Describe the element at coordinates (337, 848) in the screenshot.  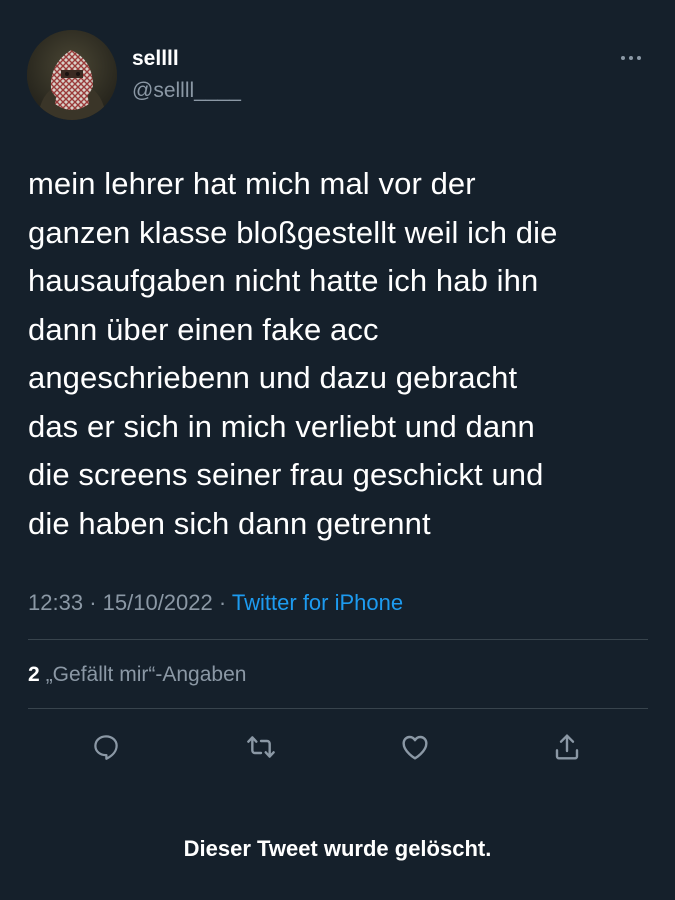
I see `deleted-notice: Dieser Tweet wurde gelöscht.` at that location.